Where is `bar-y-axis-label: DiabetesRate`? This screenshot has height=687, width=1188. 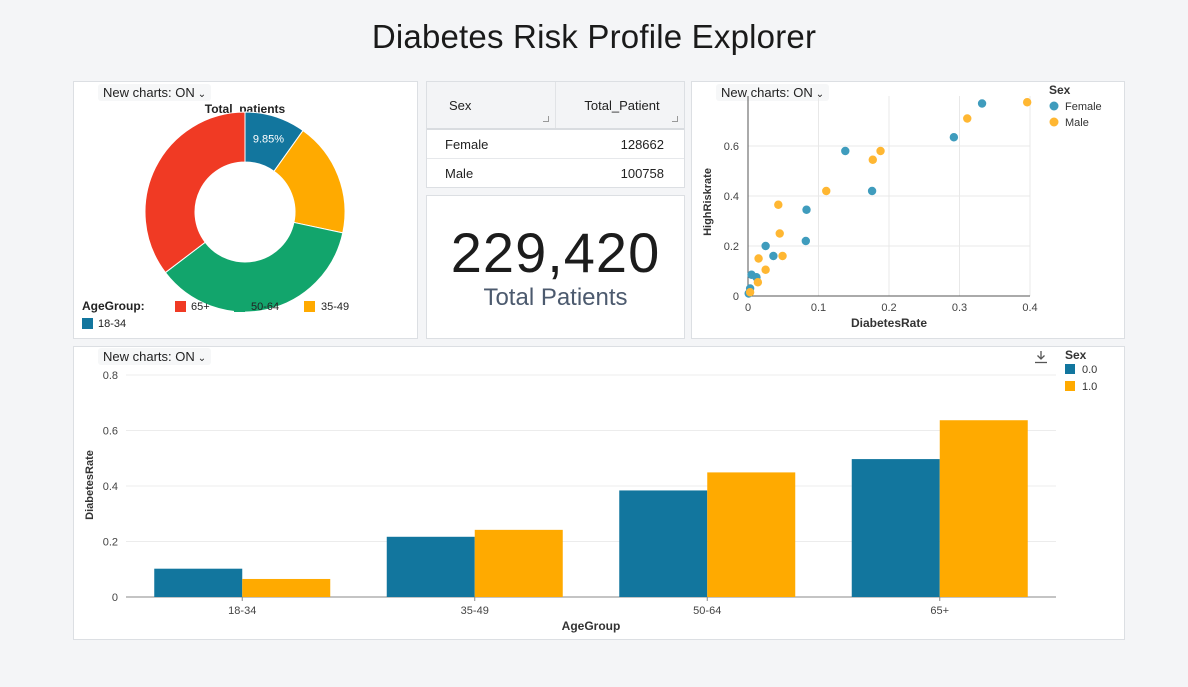
bar-y-axis-label: DiabetesRate is located at coordinates (90, 485).